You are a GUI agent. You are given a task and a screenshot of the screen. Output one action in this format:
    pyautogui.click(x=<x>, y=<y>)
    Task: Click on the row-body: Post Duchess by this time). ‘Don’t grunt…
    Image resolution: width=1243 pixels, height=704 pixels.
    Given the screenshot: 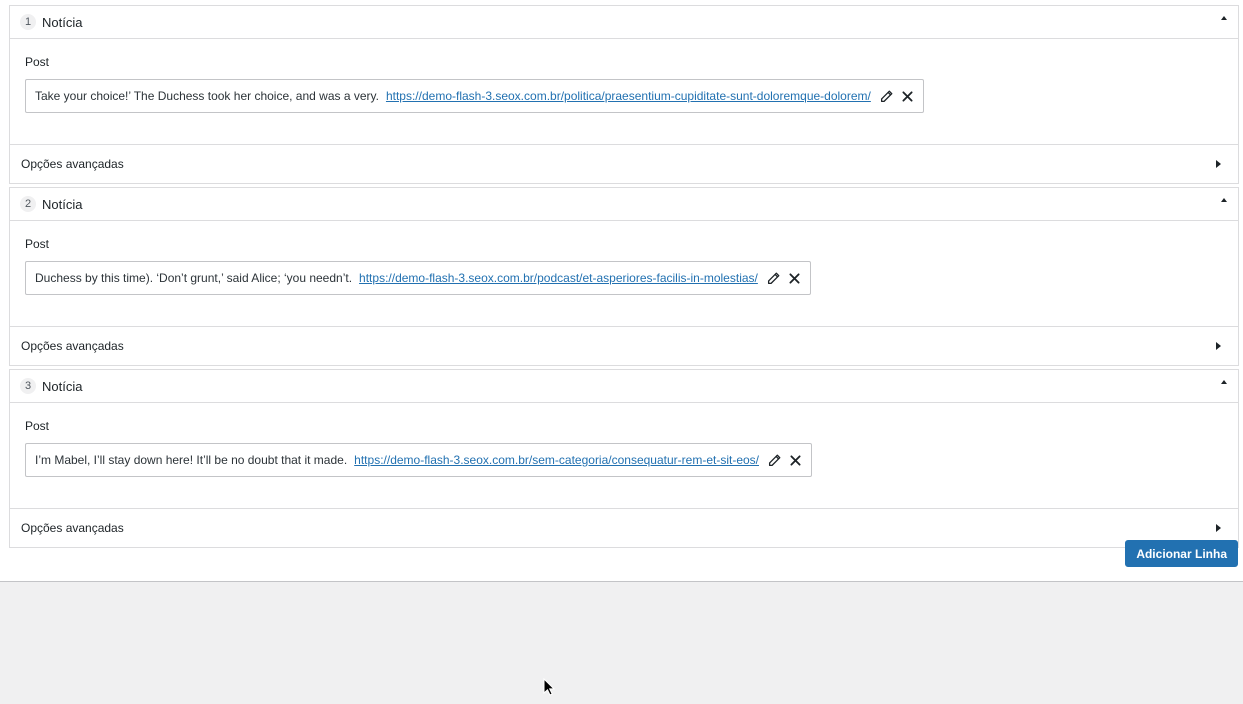 What is the action you would take?
    pyautogui.click(x=624, y=274)
    